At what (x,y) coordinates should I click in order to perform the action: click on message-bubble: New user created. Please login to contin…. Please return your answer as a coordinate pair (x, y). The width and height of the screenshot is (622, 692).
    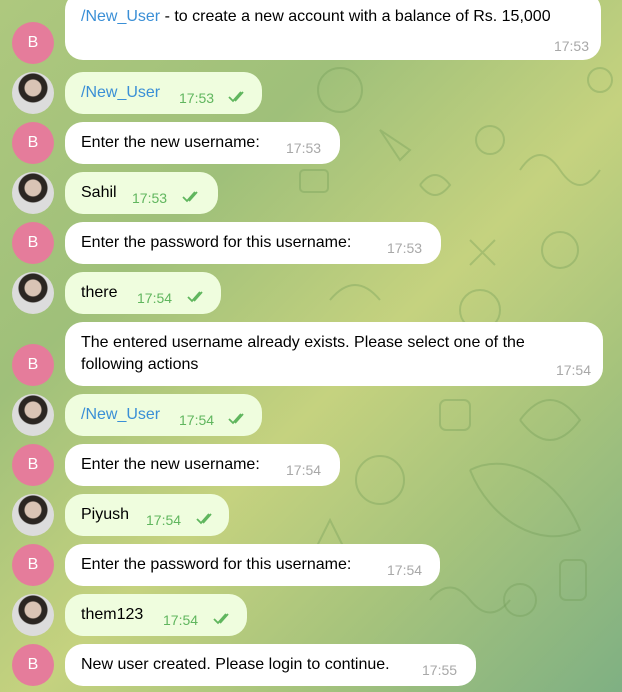
    Looking at the image, I should click on (270, 665).